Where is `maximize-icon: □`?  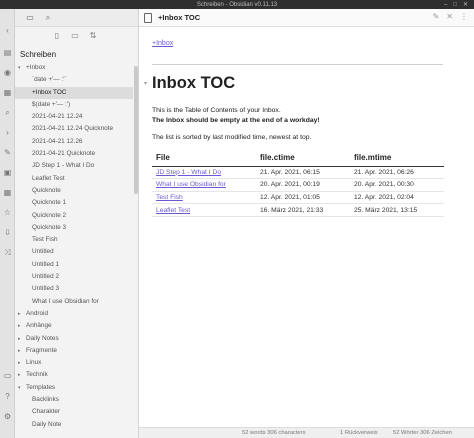
maximize-icon: □ is located at coordinates (455, 5).